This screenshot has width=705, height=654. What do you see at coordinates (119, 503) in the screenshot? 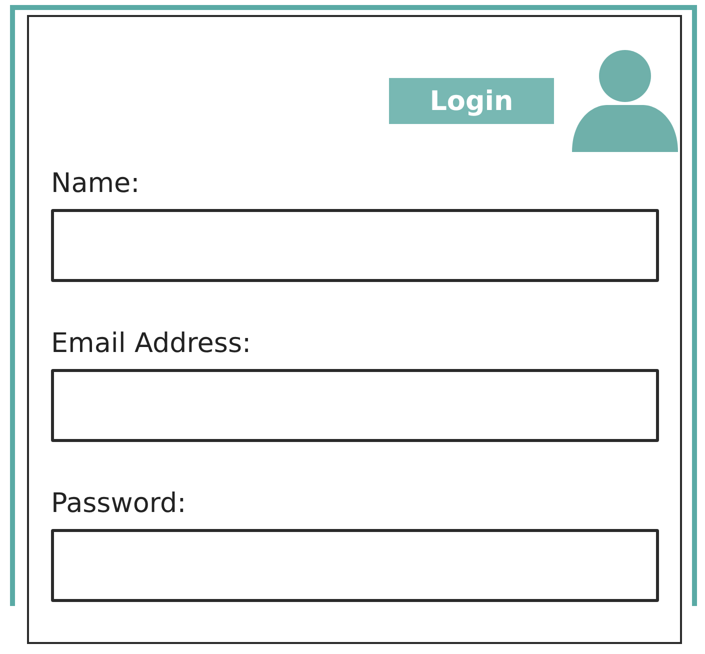
I see `field-label: Password:` at bounding box center [119, 503].